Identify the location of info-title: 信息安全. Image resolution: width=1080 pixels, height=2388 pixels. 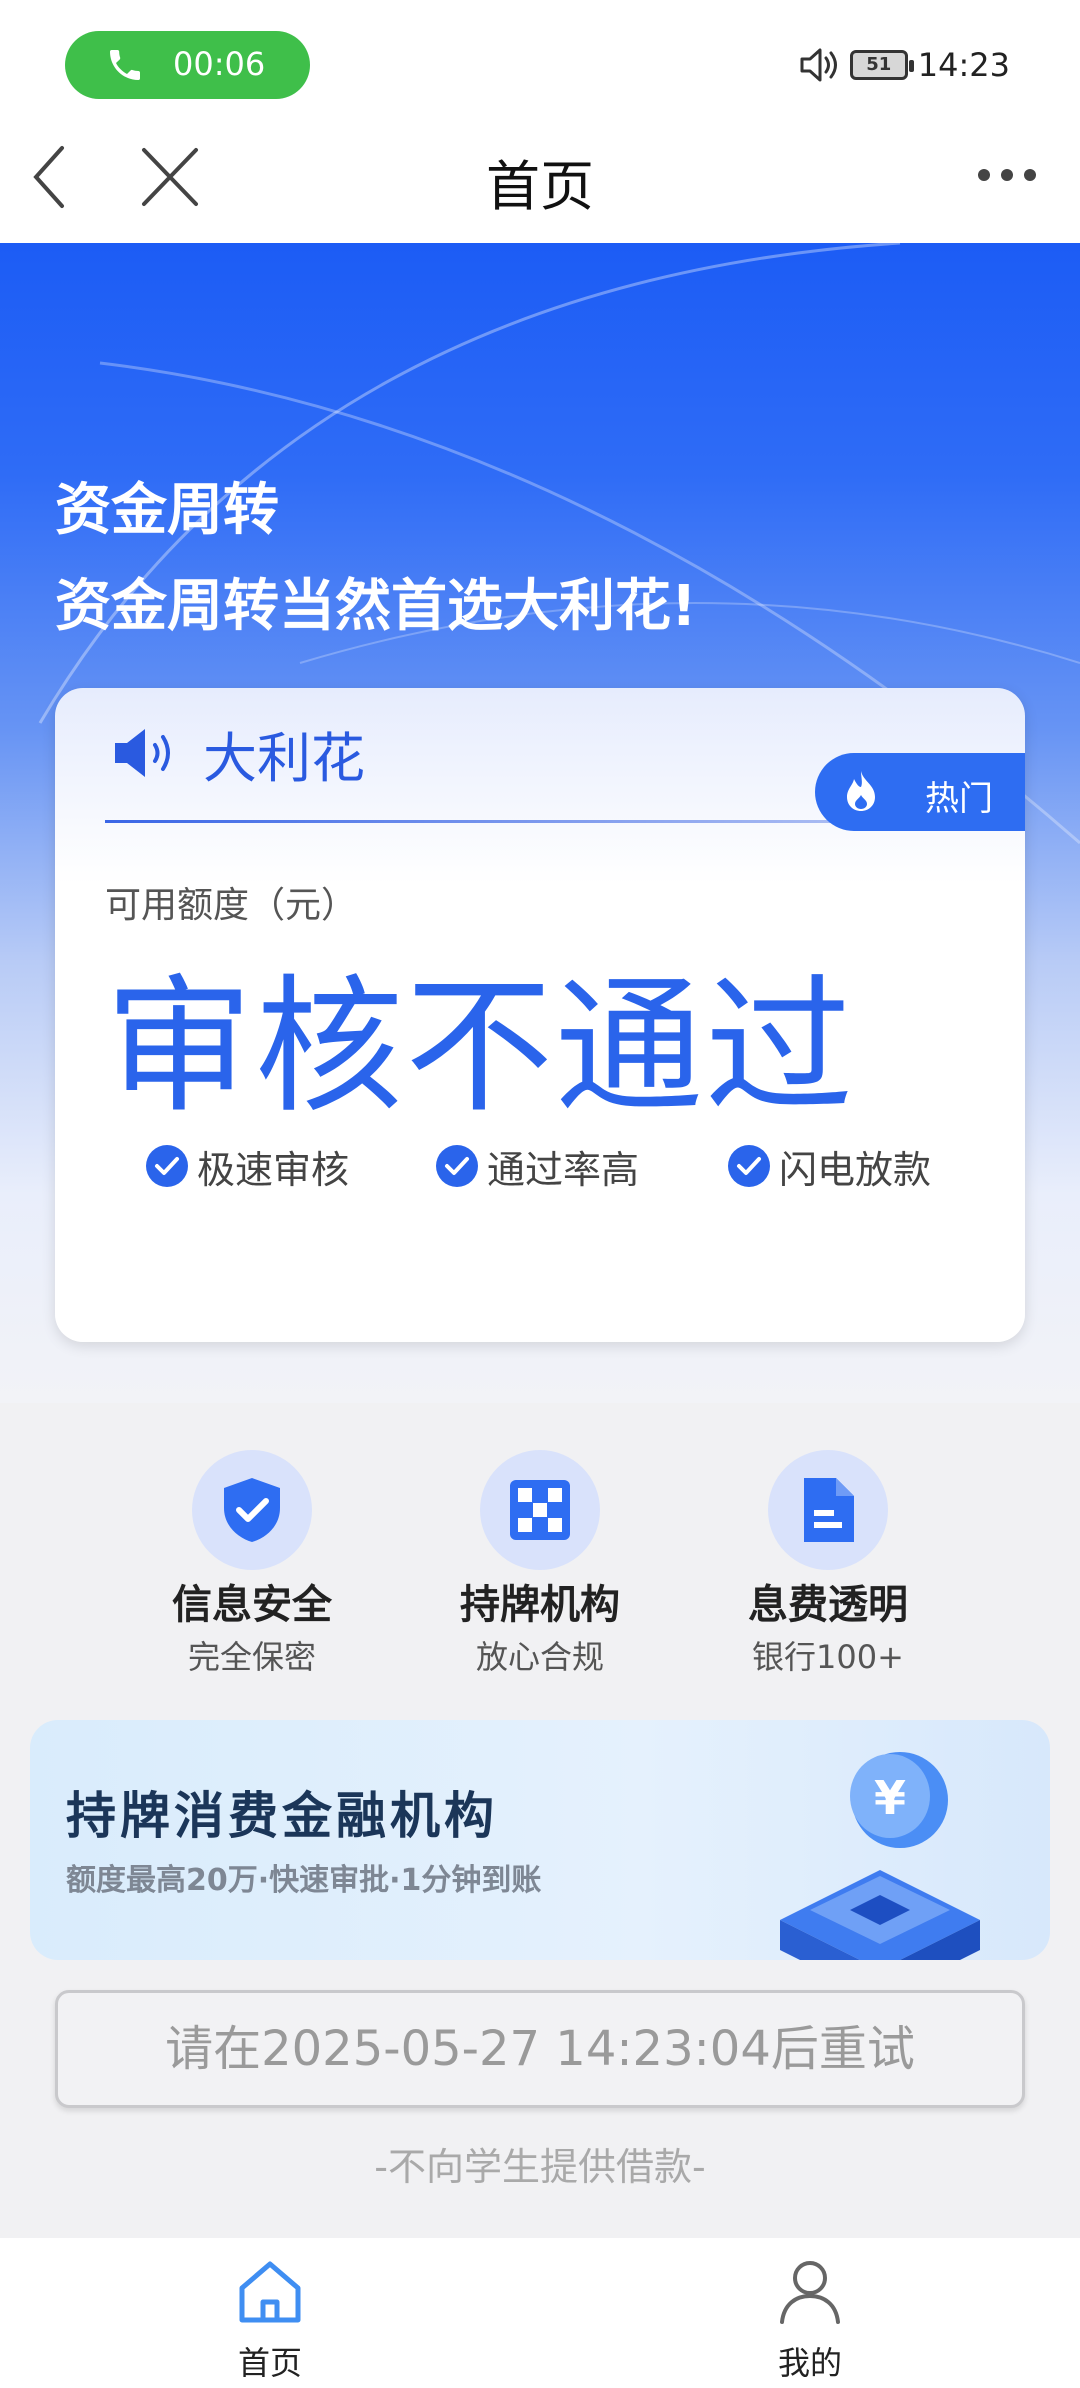
(252, 1605).